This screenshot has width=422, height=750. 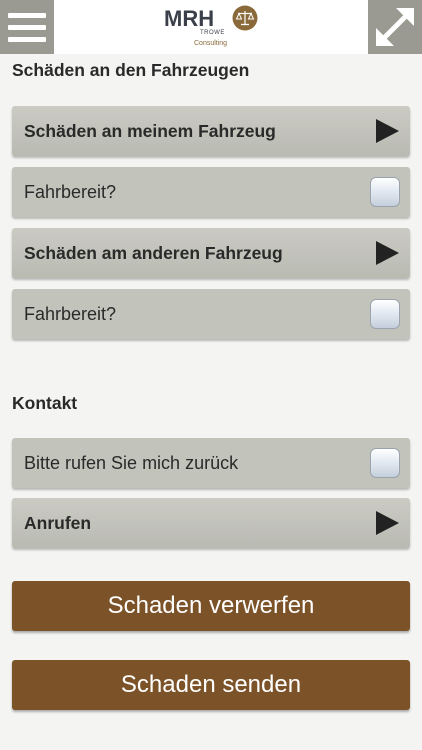 I want to click on callback-request-row: Bitte rufen Sie mich zurück, so click(x=211, y=463).